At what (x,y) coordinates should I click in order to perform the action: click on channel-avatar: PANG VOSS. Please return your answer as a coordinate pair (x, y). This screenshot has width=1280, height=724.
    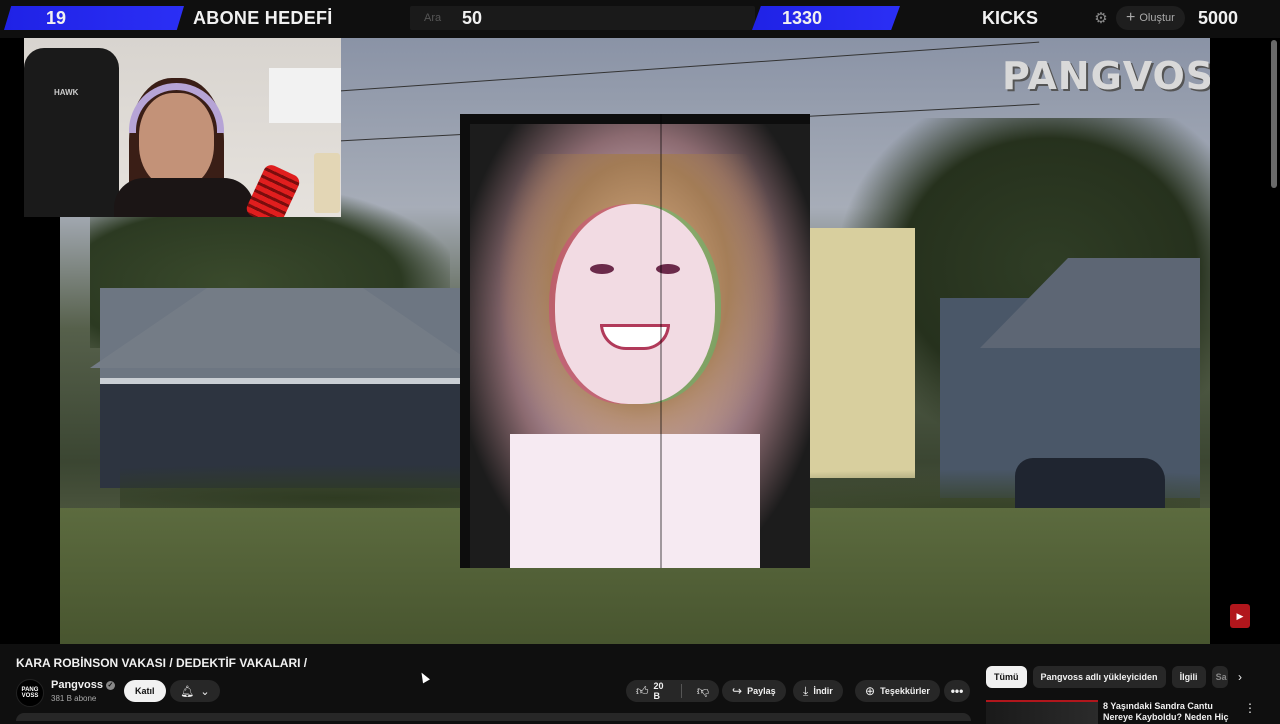
    Looking at the image, I should click on (30, 693).